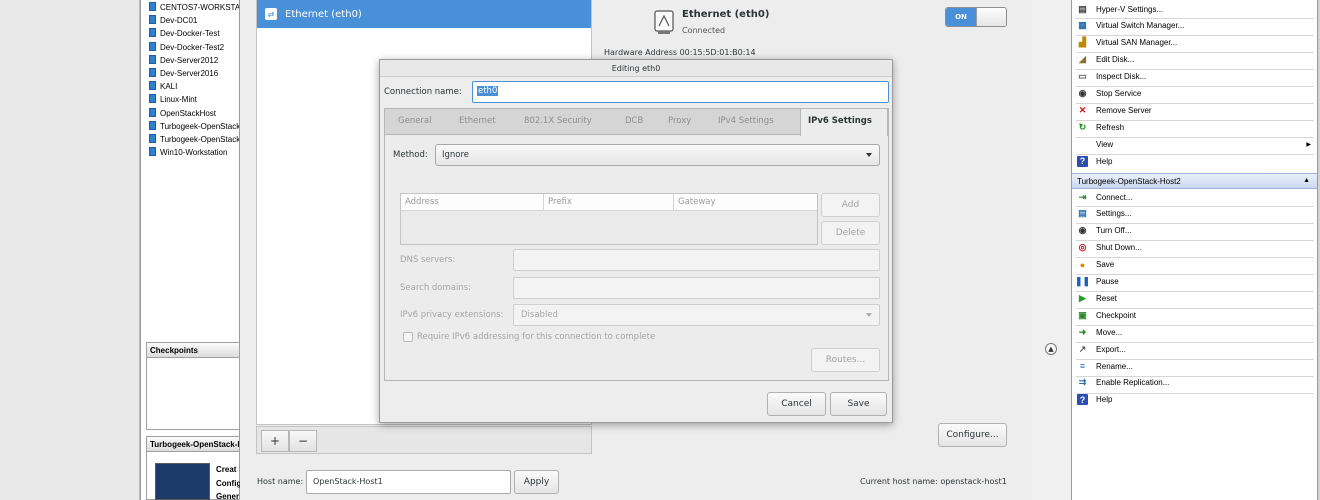 The width and height of the screenshot is (1320, 500). What do you see at coordinates (1308, 144) in the screenshot?
I see `chevron-right-icon: ▶` at bounding box center [1308, 144].